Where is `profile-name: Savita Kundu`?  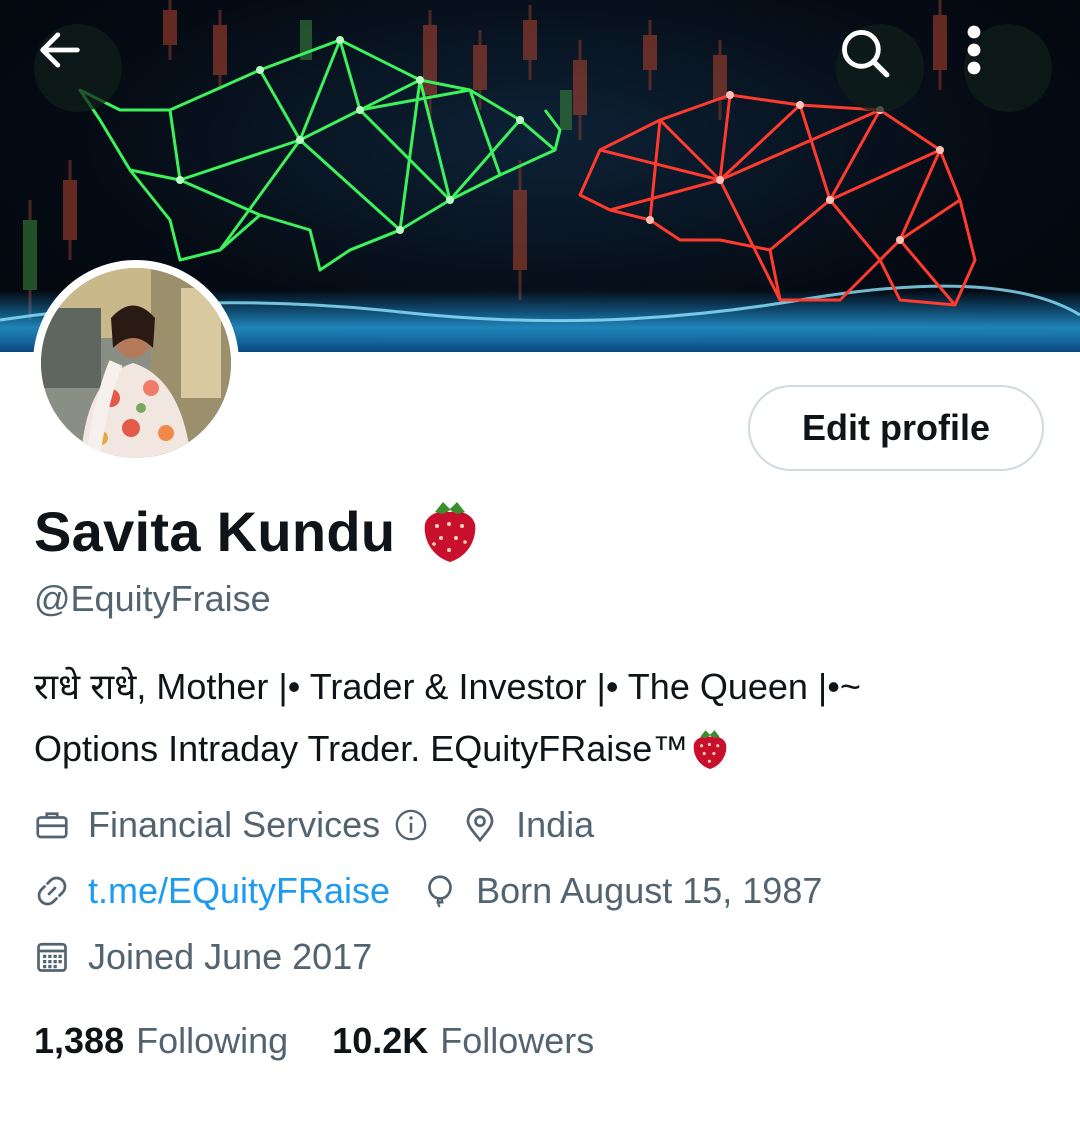 profile-name: Savita Kundu is located at coordinates (215, 531).